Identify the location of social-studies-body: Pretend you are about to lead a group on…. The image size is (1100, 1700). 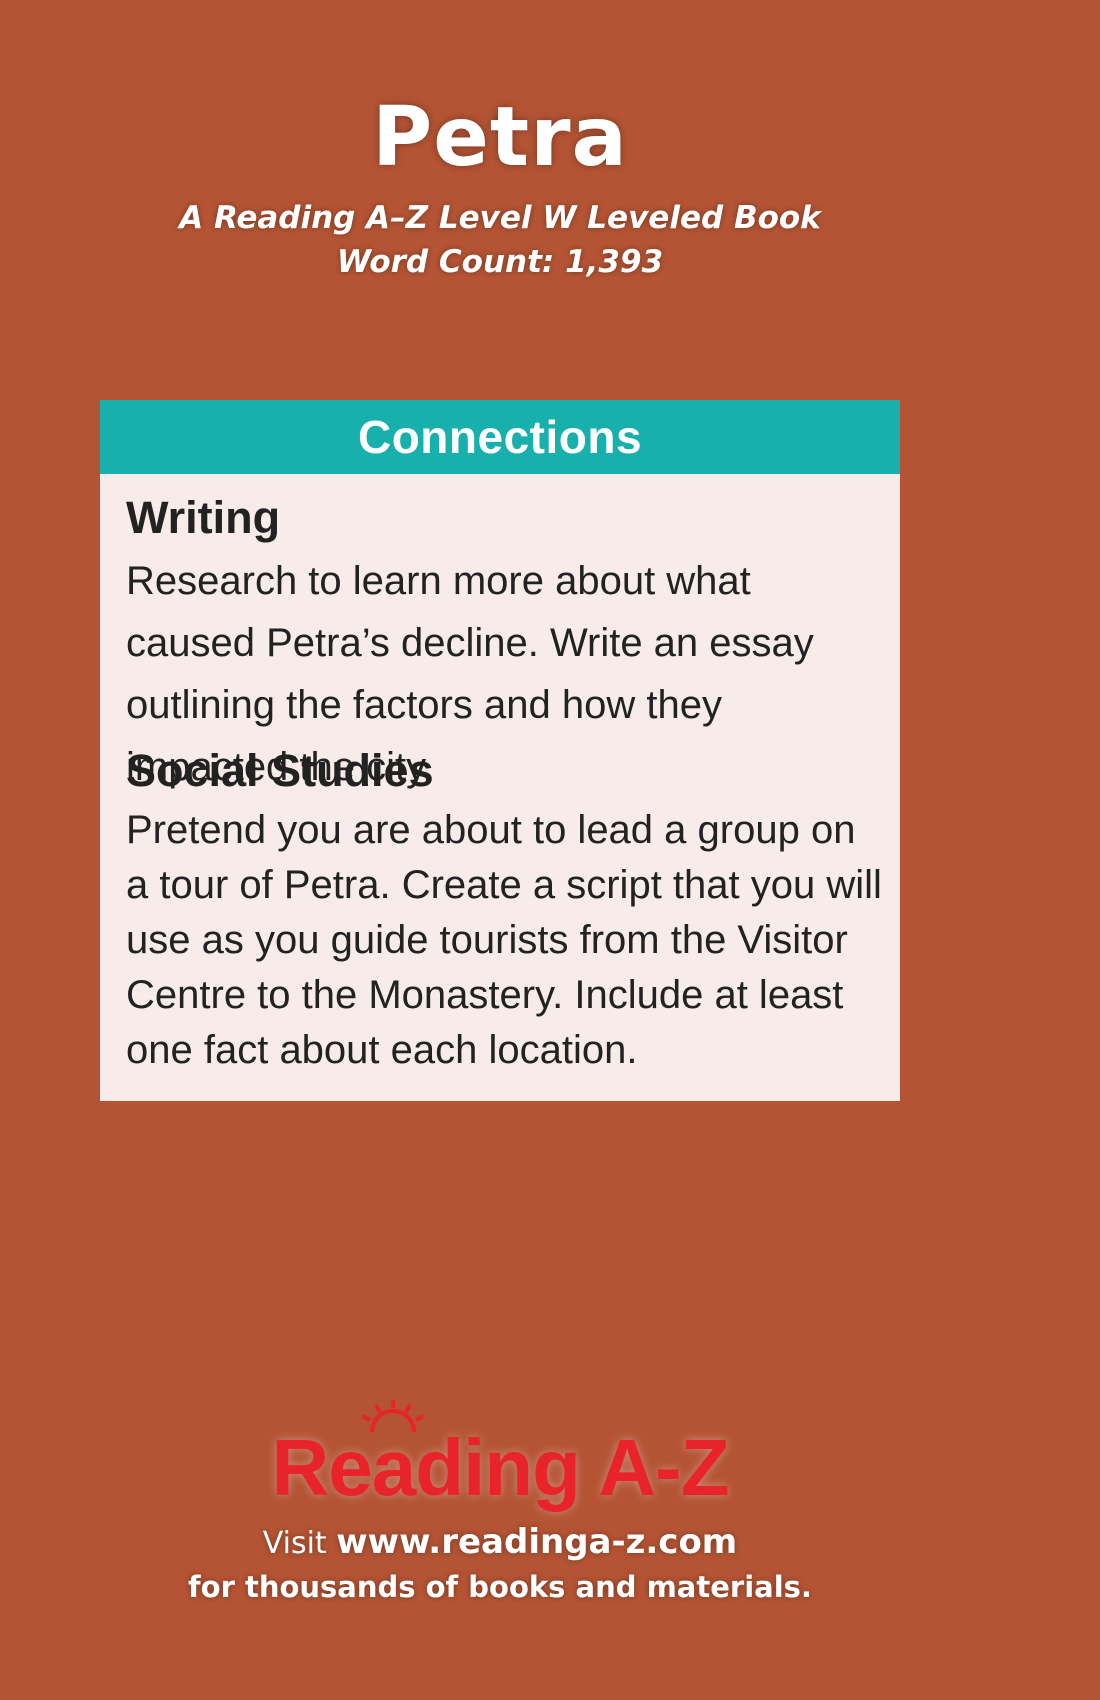
(504, 940).